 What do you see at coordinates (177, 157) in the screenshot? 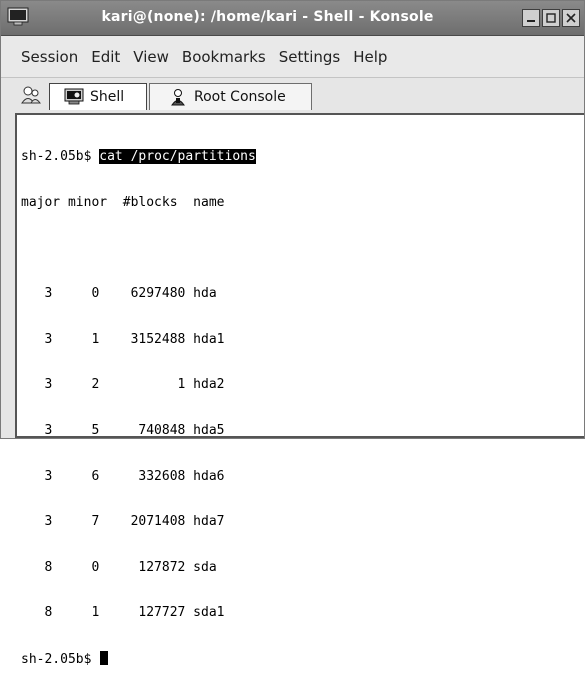
I see `selected-command: cat /proc/partitions` at bounding box center [177, 157].